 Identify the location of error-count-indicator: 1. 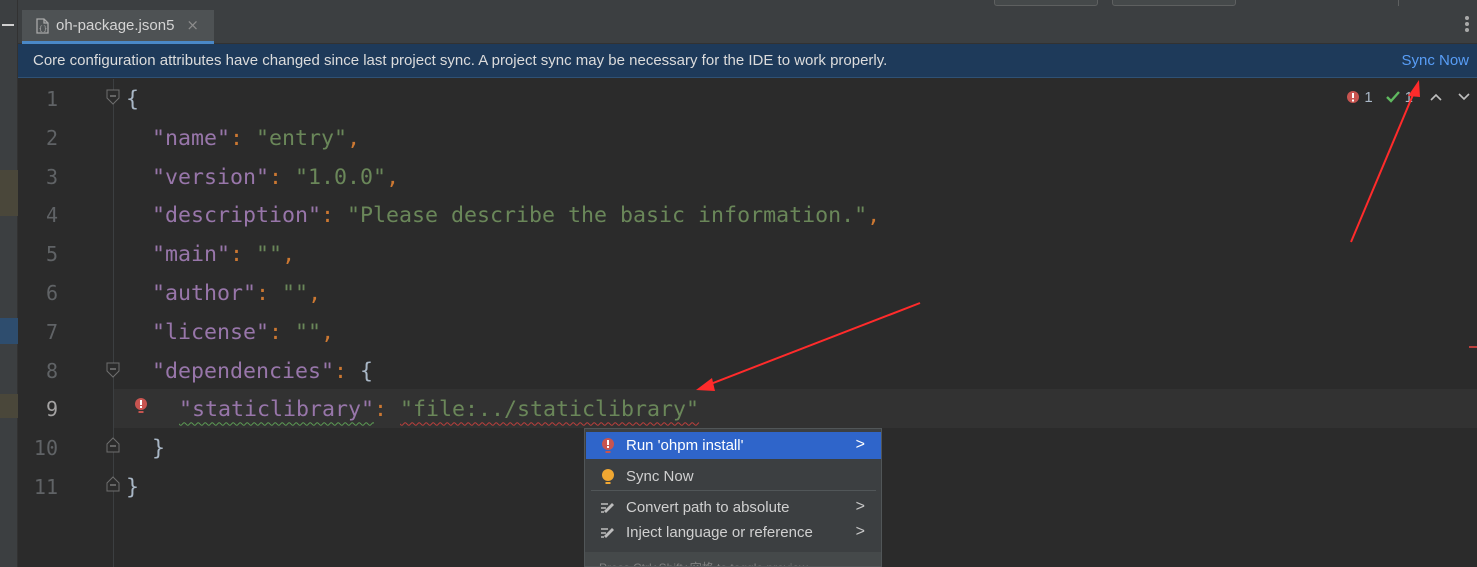
(1359, 97).